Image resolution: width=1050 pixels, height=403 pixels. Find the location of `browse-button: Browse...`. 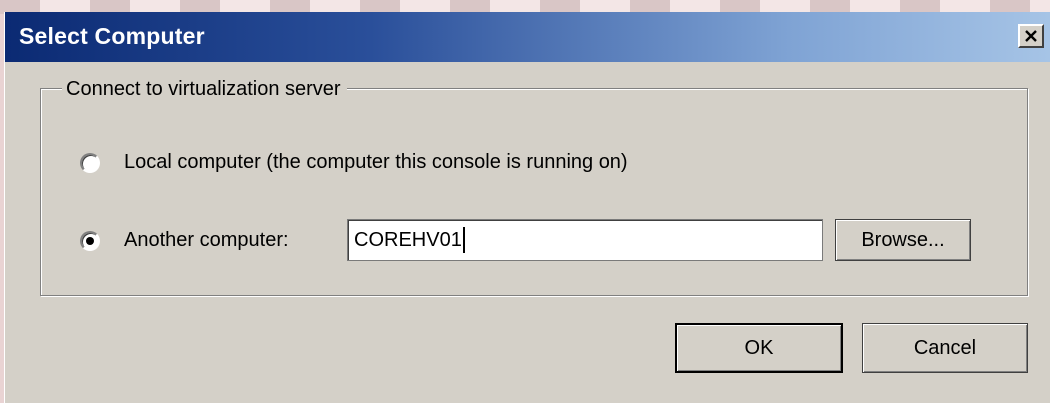

browse-button: Browse... is located at coordinates (903, 240).